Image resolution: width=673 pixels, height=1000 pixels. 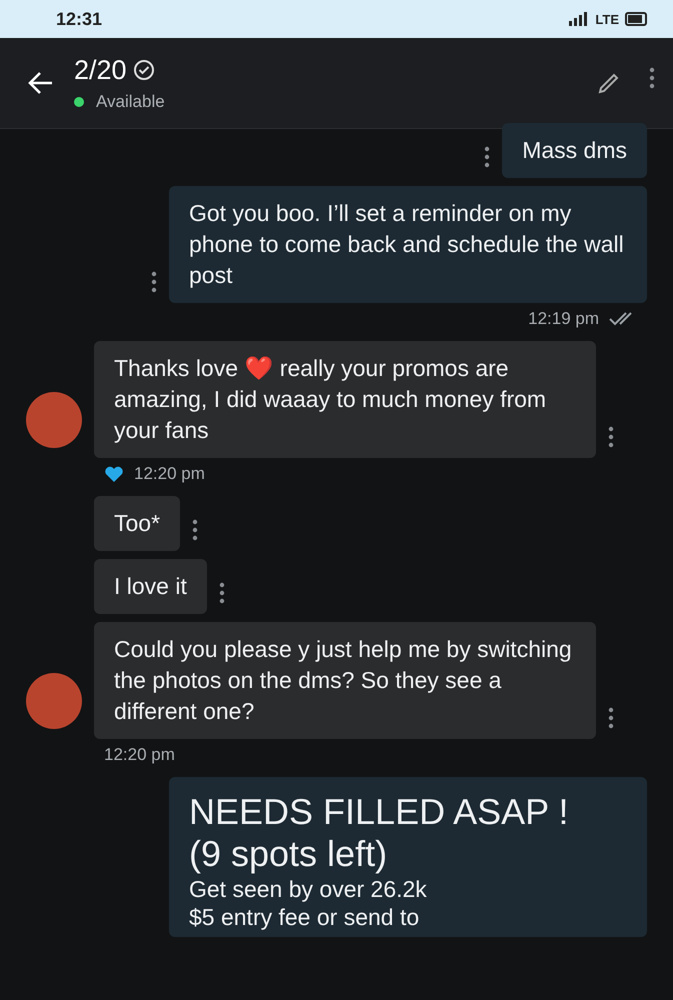 What do you see at coordinates (100, 70) in the screenshot?
I see `chat-title: 2/20` at bounding box center [100, 70].